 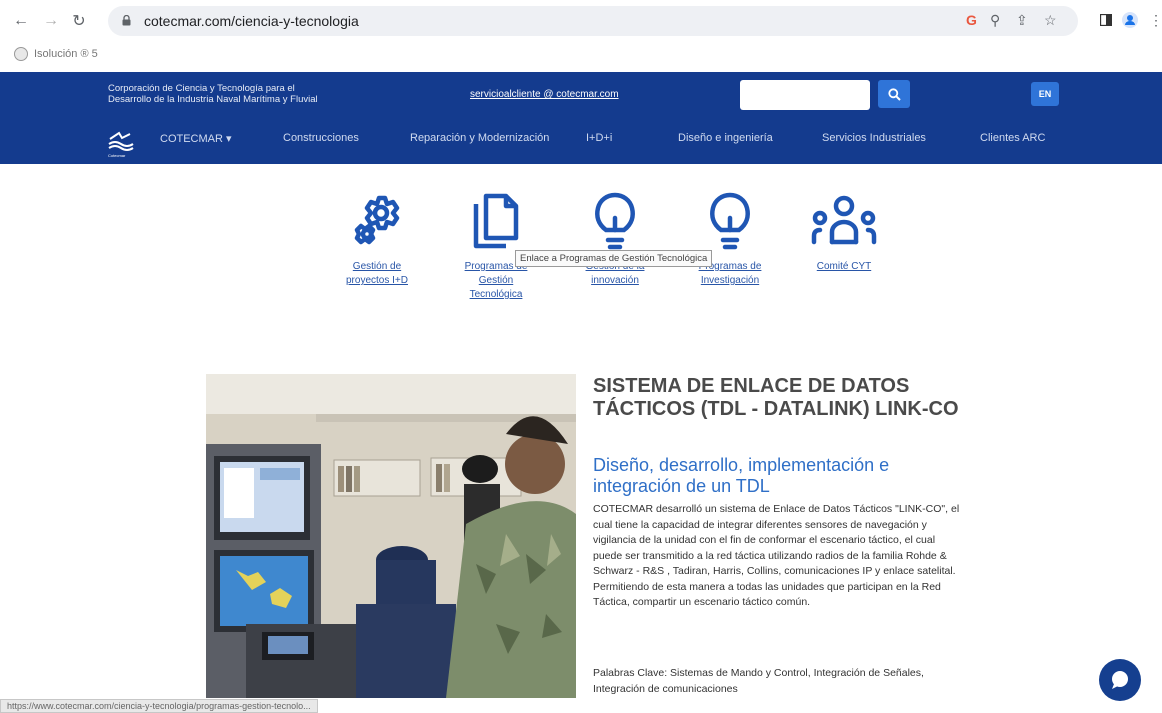 I want to click on search-button, so click(x=894, y=94).